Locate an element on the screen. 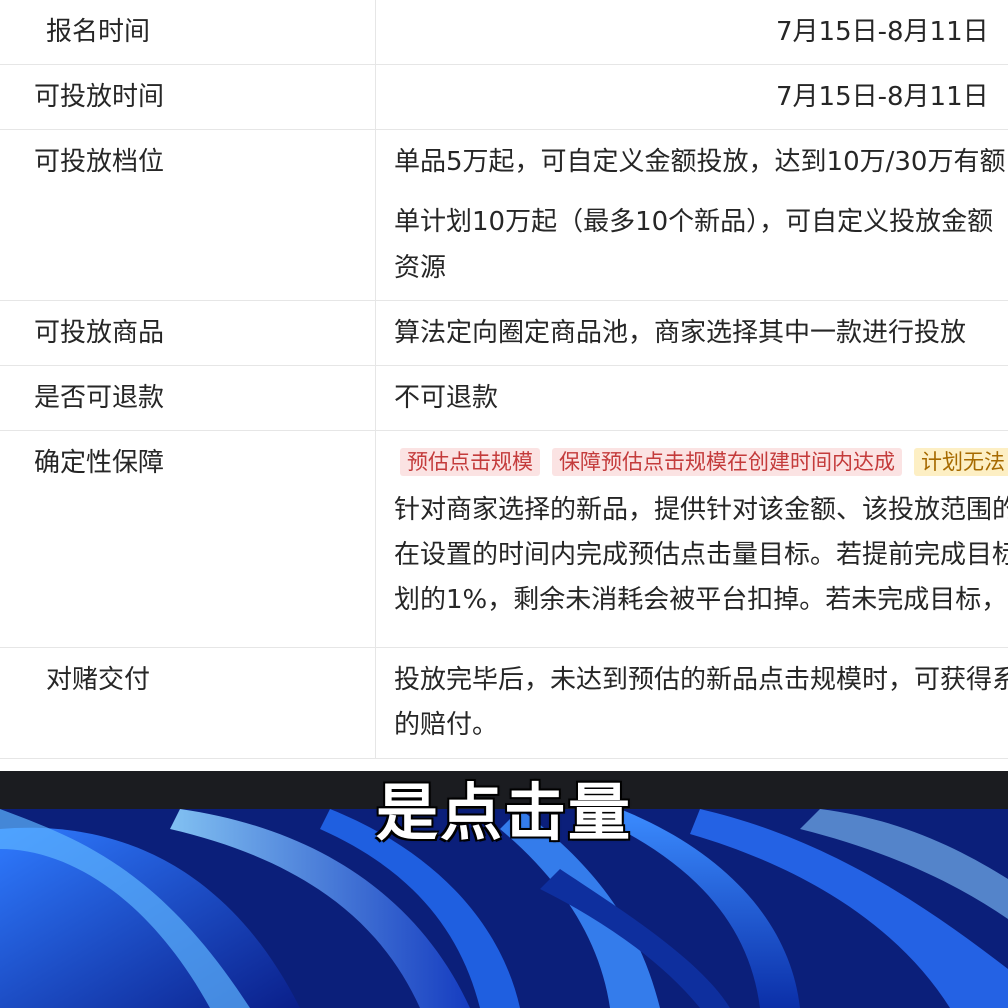 This screenshot has width=1008, height=1008. value-line: 资源 is located at coordinates (420, 268).